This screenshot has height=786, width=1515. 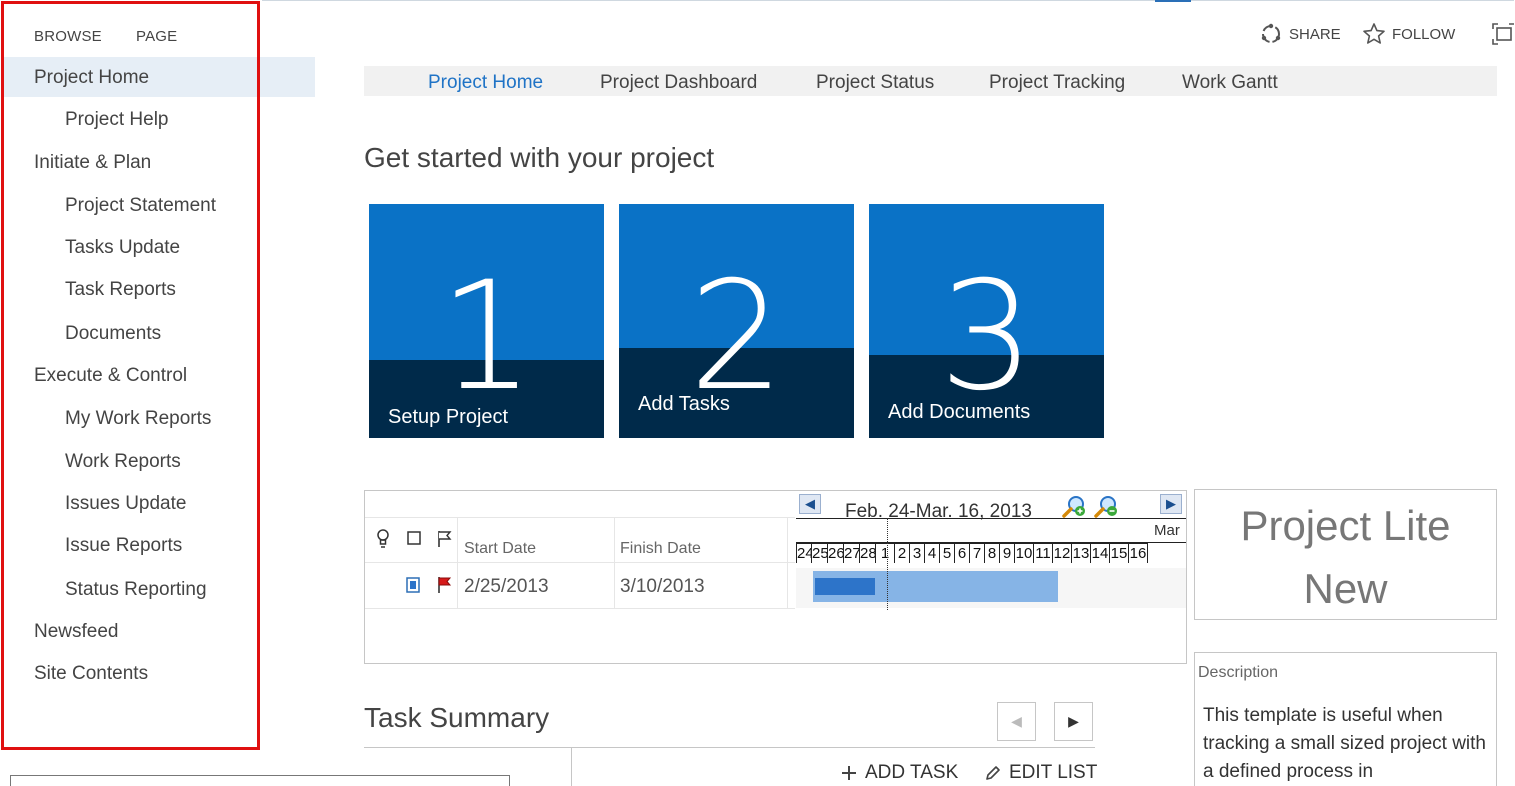 I want to click on flag-red-icon, so click(x=445, y=585).